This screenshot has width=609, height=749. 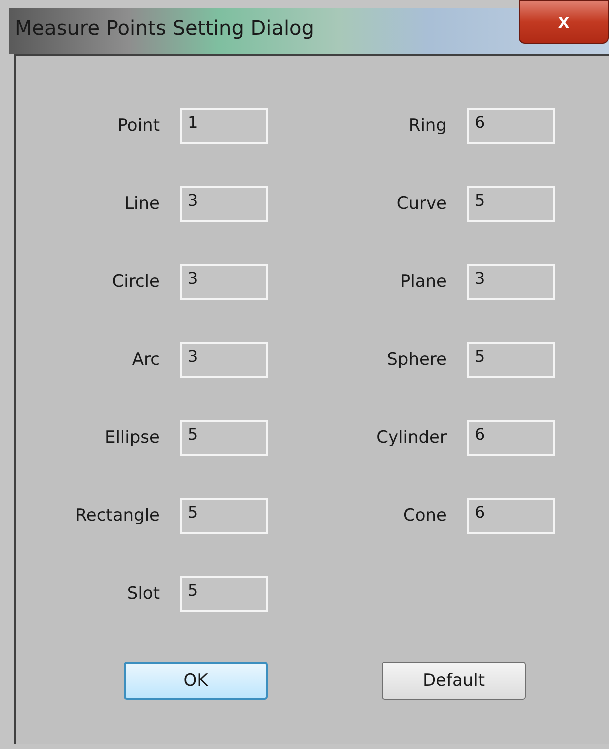 I want to click on close-button: x, so click(x=564, y=22).